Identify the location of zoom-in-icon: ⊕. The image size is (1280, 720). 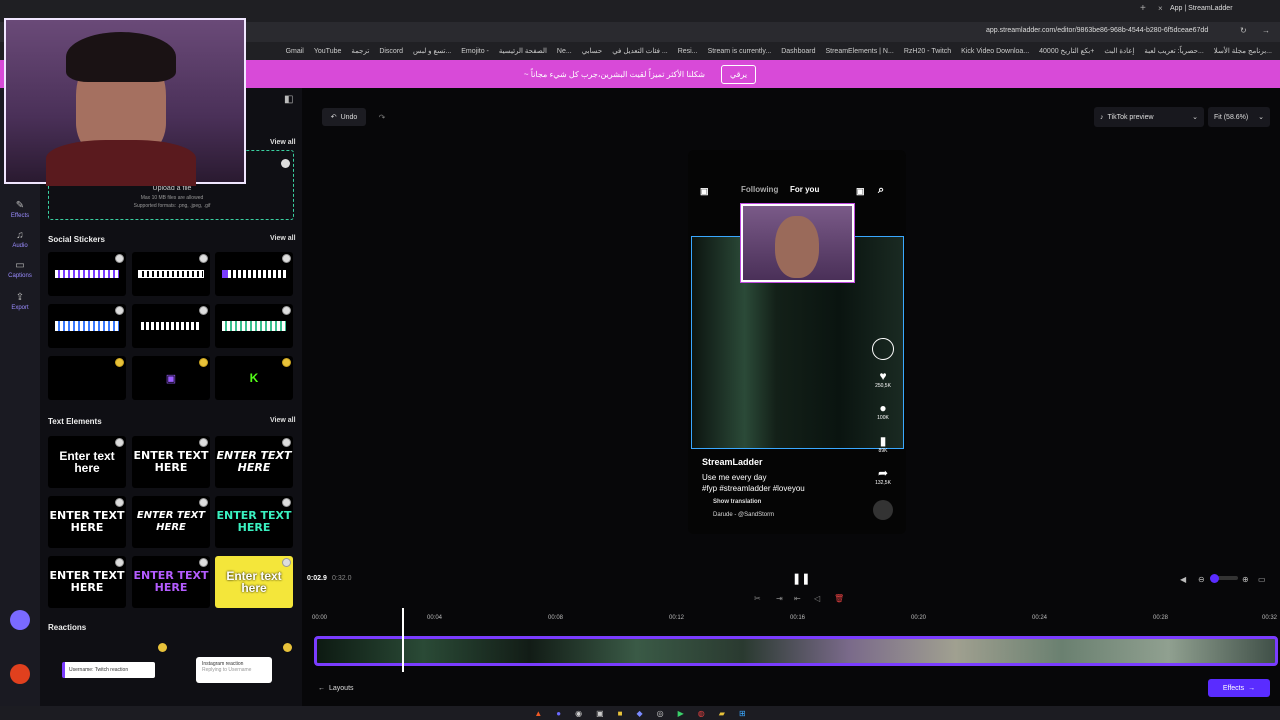
(1245, 579).